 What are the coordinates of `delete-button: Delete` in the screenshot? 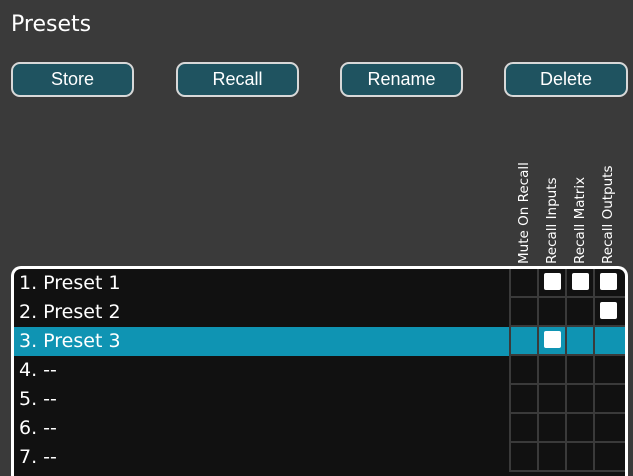 It's located at (566, 79).